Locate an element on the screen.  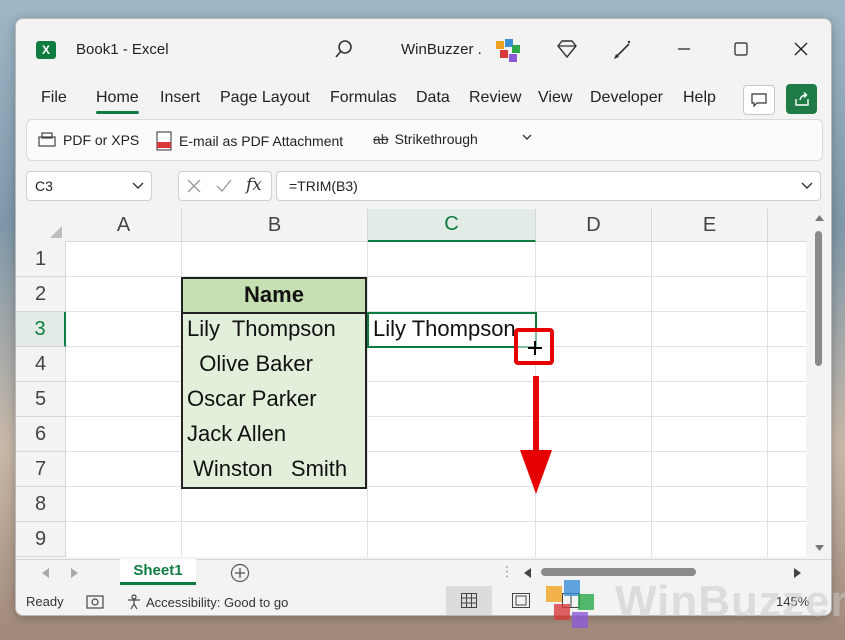
tab-review: Review is located at coordinates (495, 98).